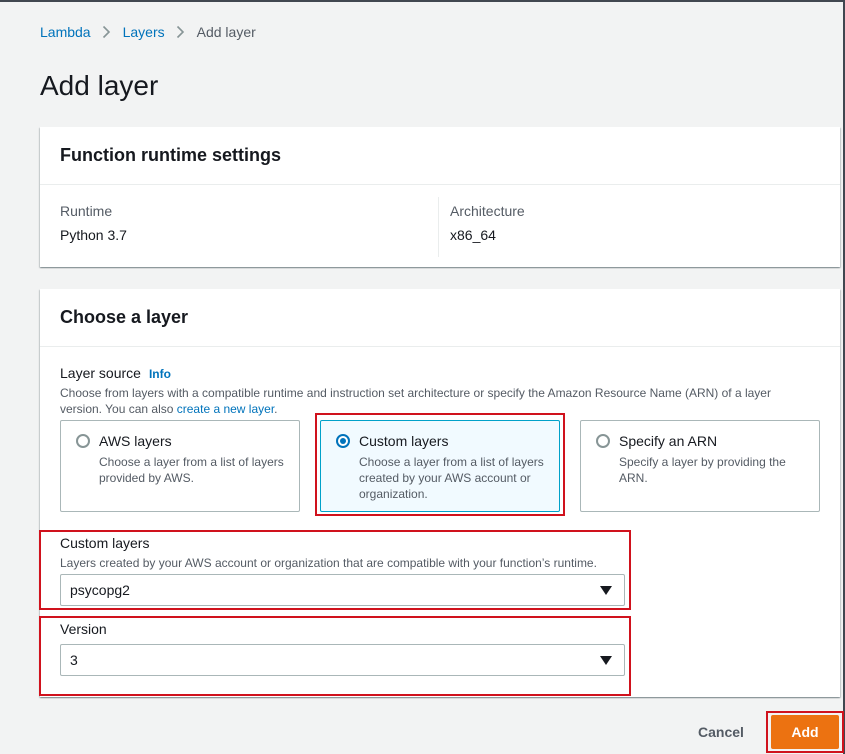 The width and height of the screenshot is (845, 754). I want to click on architecture-field: Architecture x86_64, so click(487, 223).